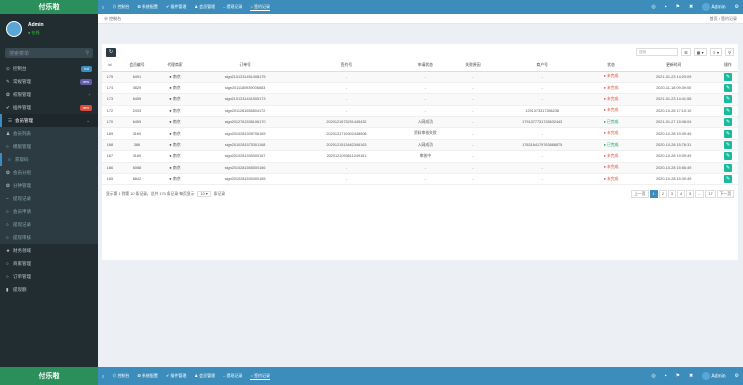 This screenshot has height=385, width=743. What do you see at coordinates (49, 211) in the screenshot?
I see `sidebar-item: ○ 会员申请` at bounding box center [49, 211].